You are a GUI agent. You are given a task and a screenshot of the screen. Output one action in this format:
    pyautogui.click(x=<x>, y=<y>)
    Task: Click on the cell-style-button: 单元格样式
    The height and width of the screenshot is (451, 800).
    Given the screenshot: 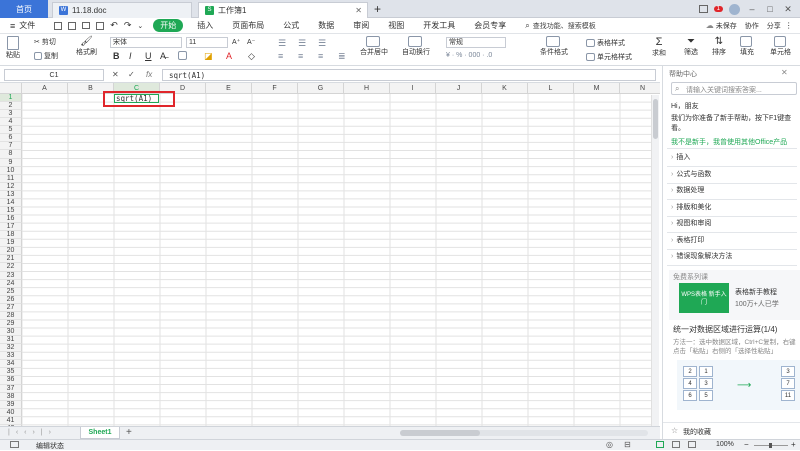 What is the action you would take?
    pyautogui.click(x=609, y=57)
    